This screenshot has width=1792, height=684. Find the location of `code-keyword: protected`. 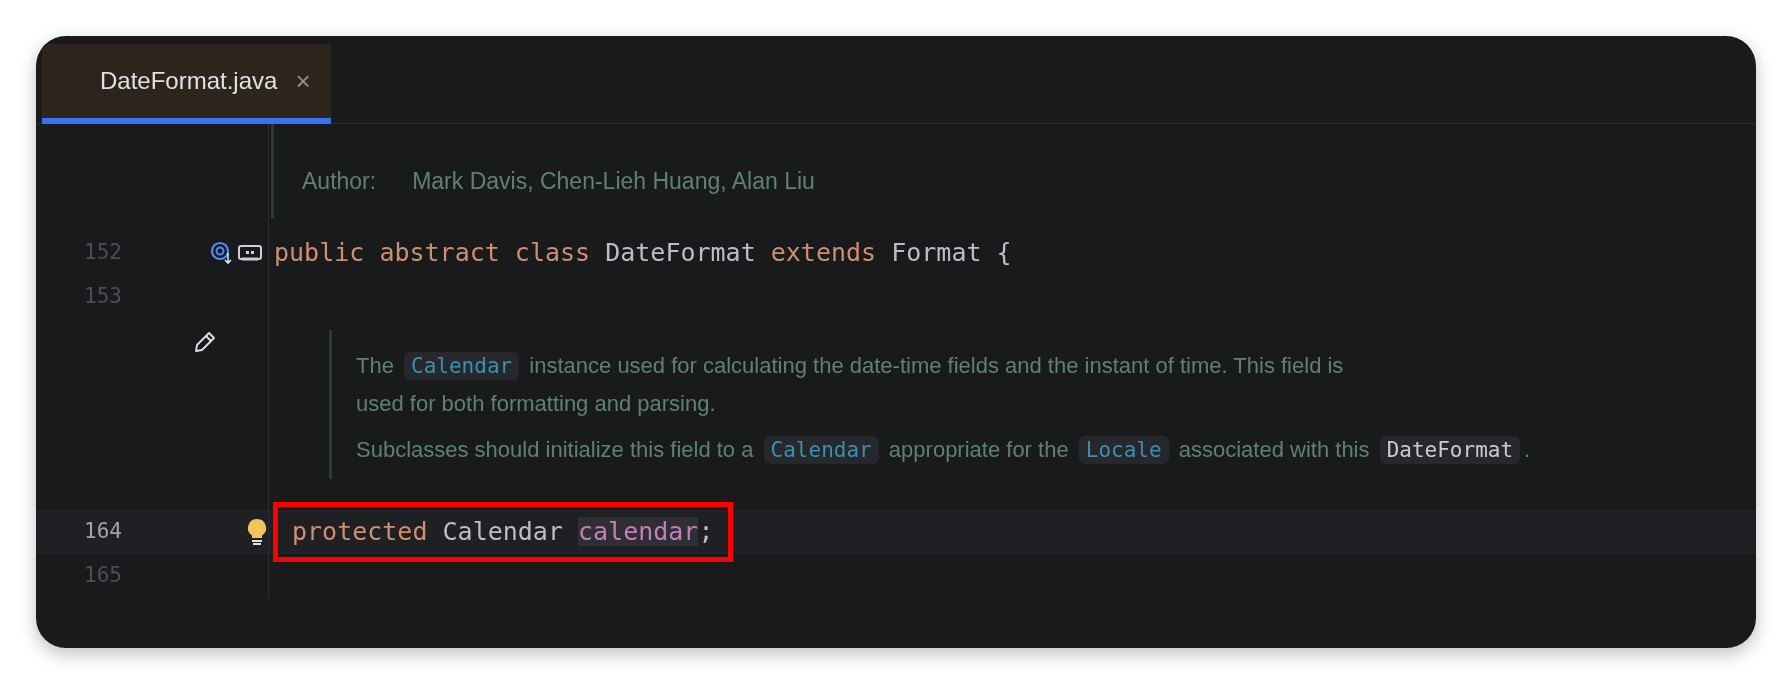

code-keyword: protected is located at coordinates (360, 532).